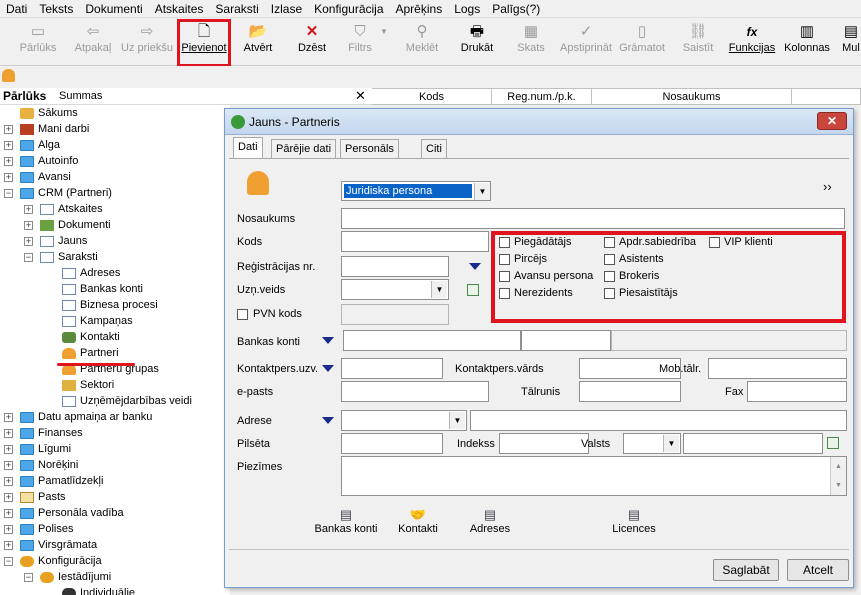 This screenshot has height=595, width=861. What do you see at coordinates (832, 121) in the screenshot?
I see `close-icon: ✕` at bounding box center [832, 121].